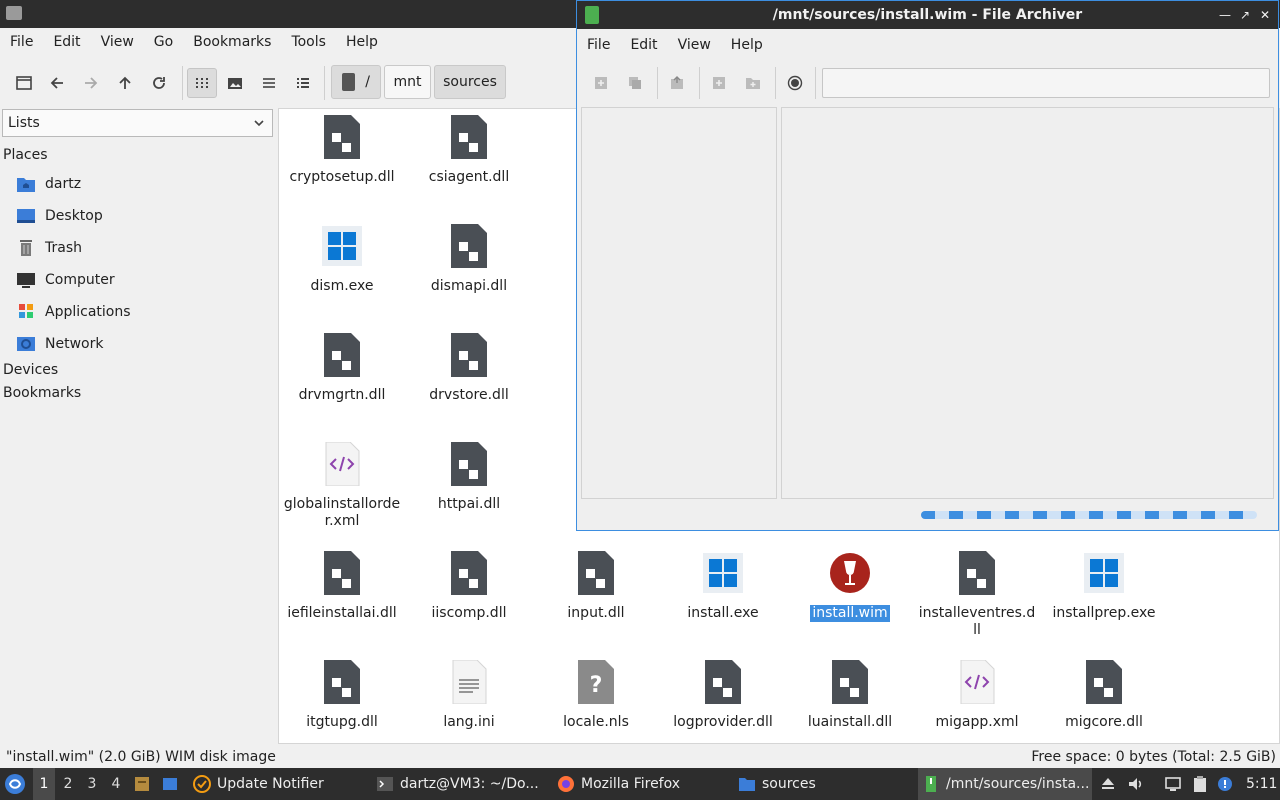 This screenshot has width=1280, height=800. I want to click on archive-folder-tree, so click(679, 303).